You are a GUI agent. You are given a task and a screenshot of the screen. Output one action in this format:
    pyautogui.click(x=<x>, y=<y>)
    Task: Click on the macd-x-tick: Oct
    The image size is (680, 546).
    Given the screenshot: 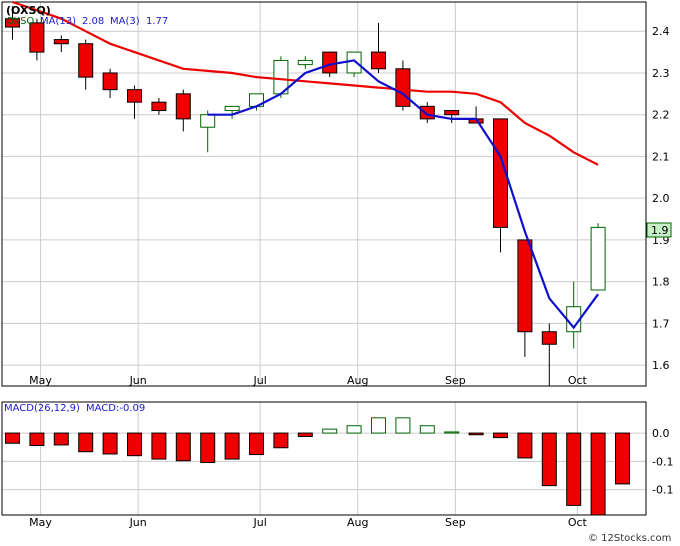 What is the action you would take?
    pyautogui.click(x=578, y=522)
    